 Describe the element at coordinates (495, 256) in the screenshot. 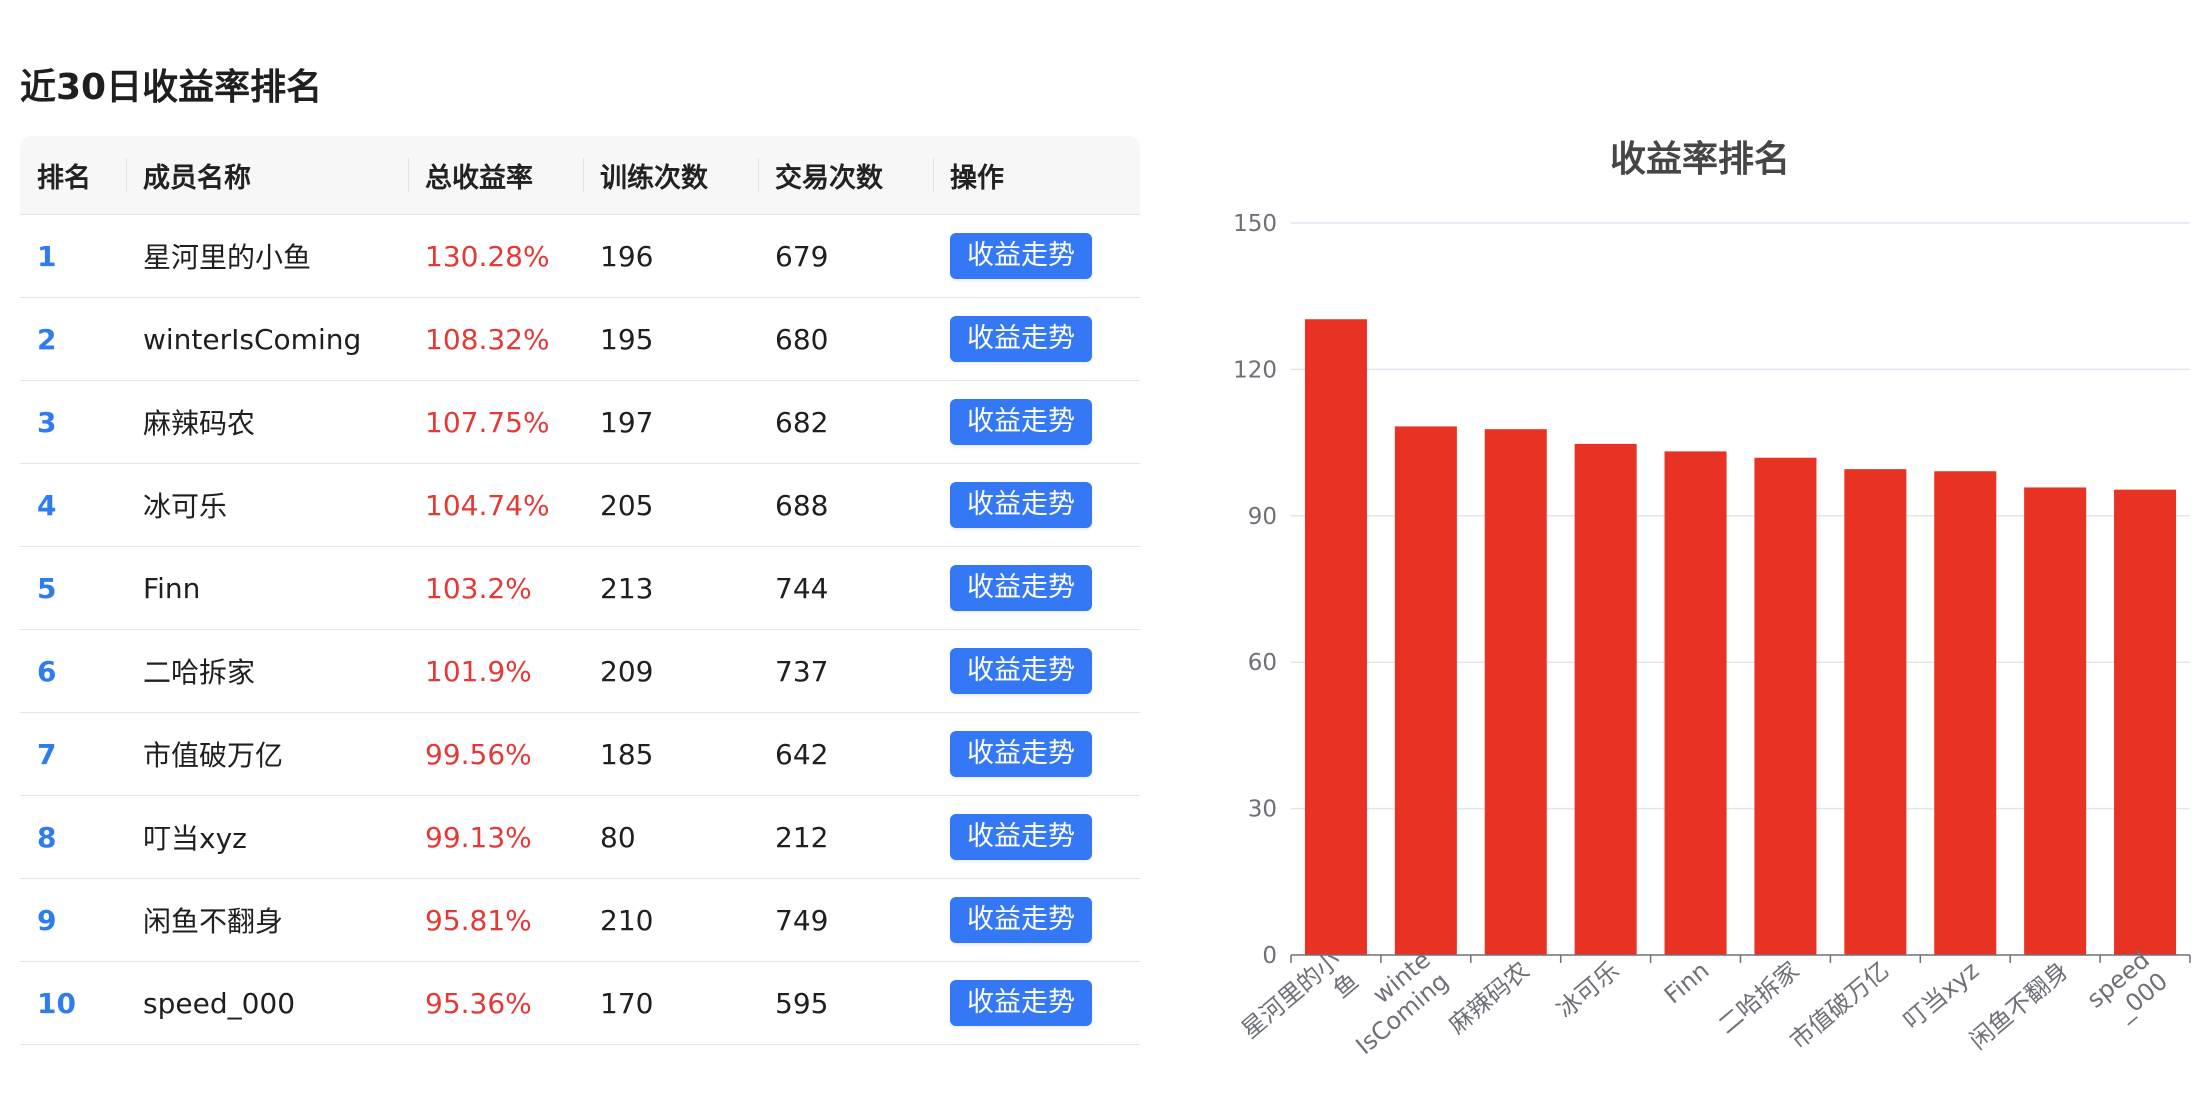

I see `total-return-cell: 130.28%` at that location.